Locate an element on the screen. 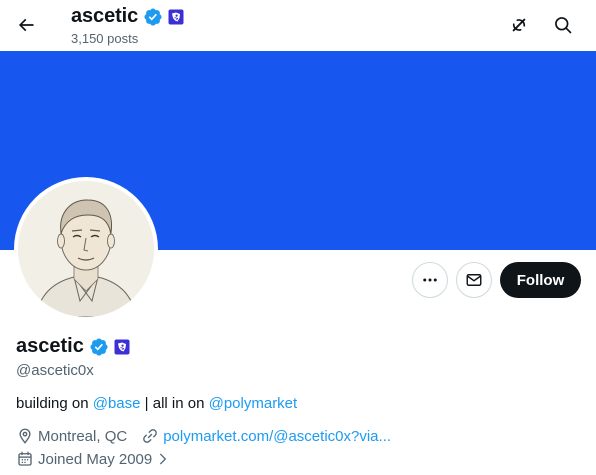  back-button is located at coordinates (26, 25).